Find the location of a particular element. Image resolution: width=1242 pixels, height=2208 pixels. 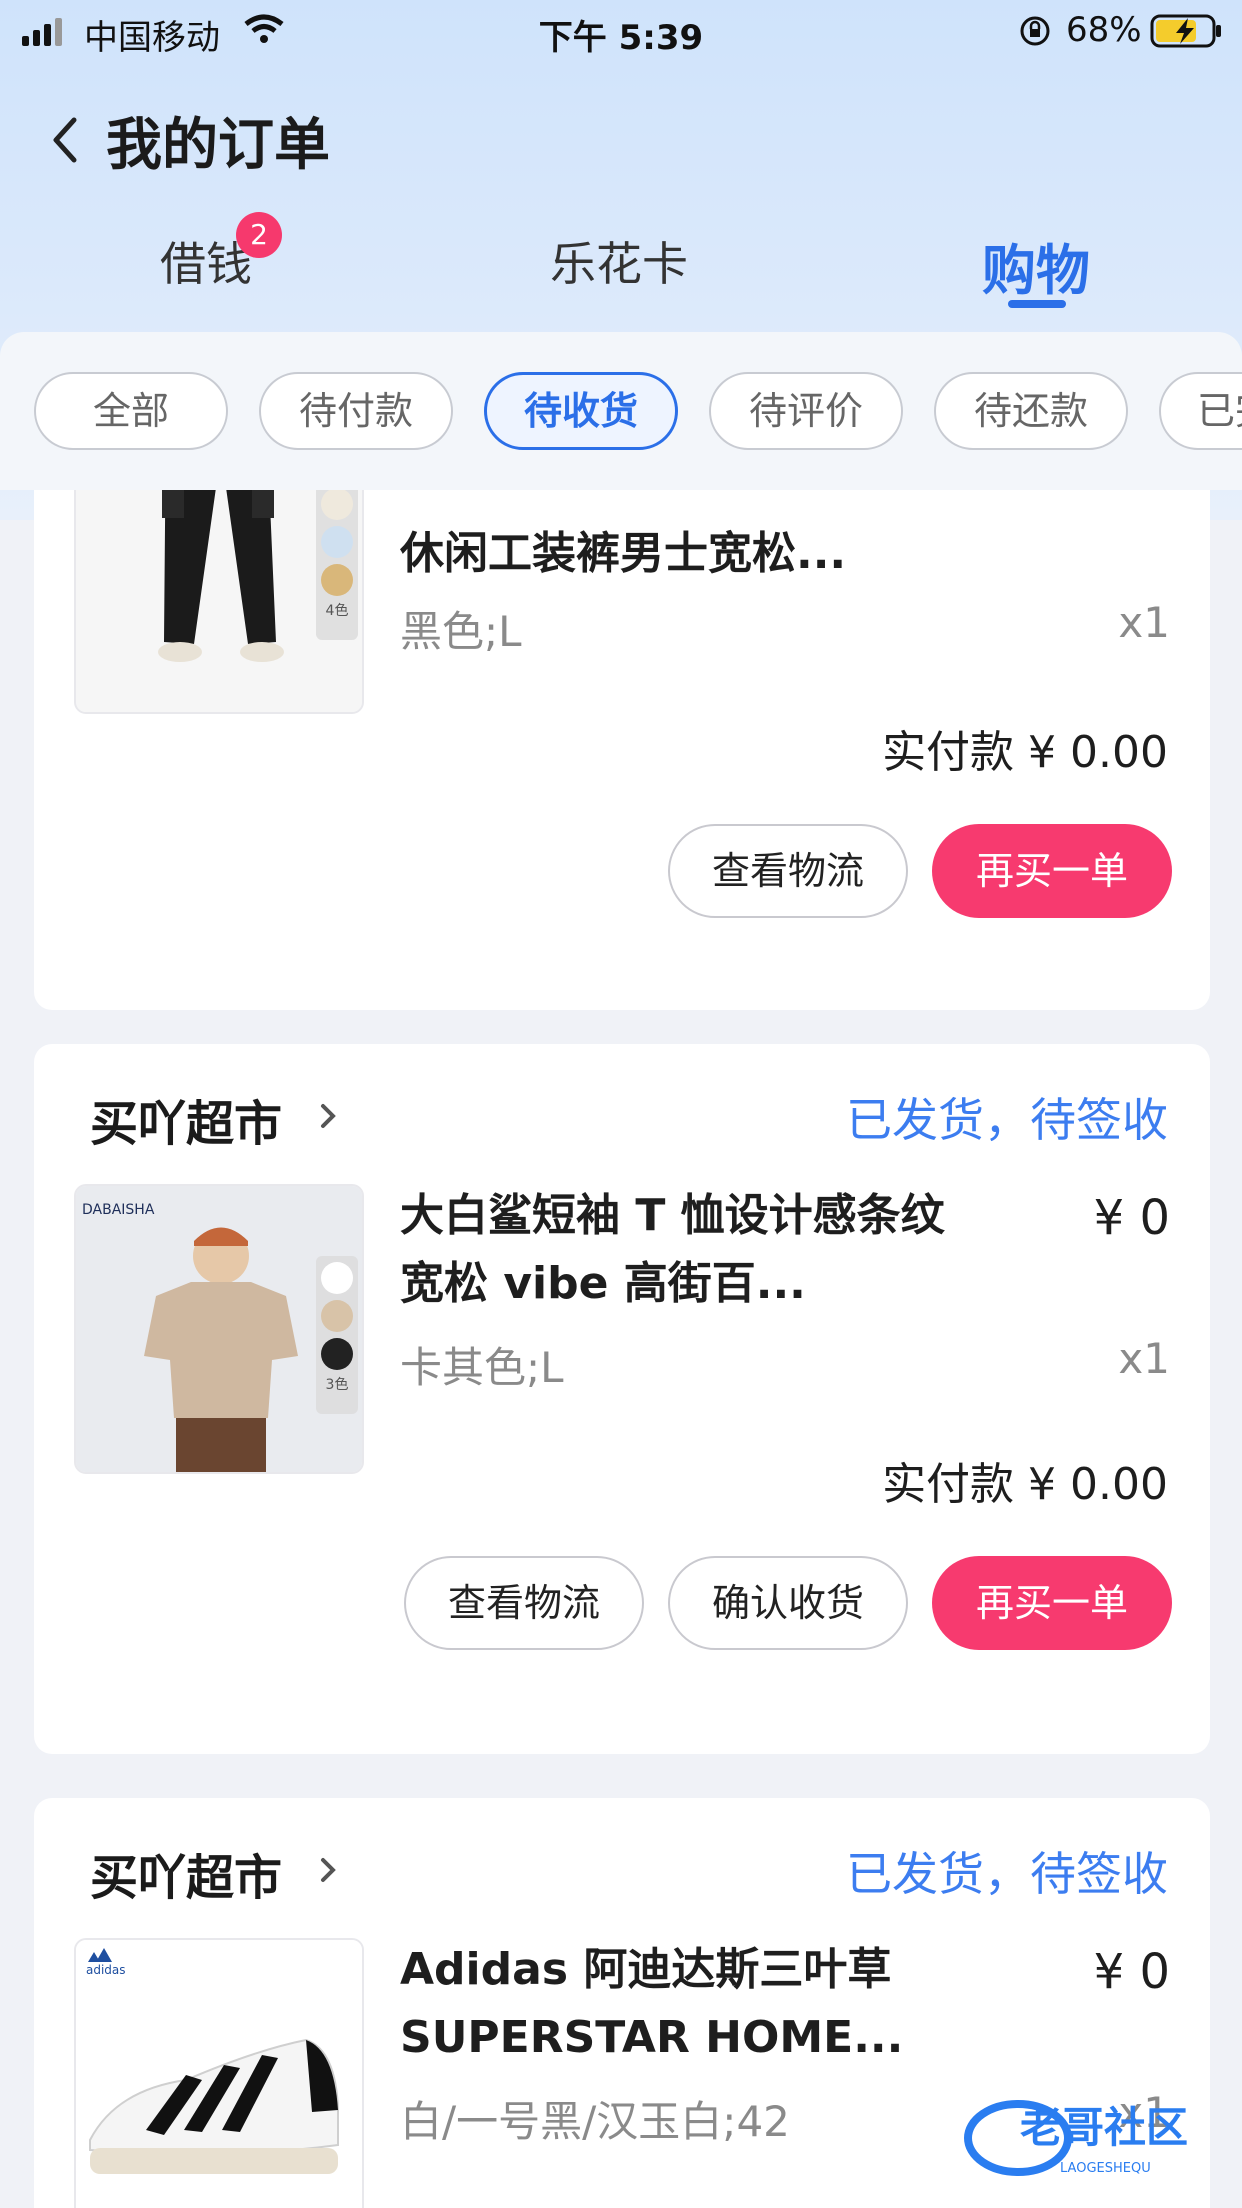

tab-gouwu: 购物 is located at coordinates (1036, 265).